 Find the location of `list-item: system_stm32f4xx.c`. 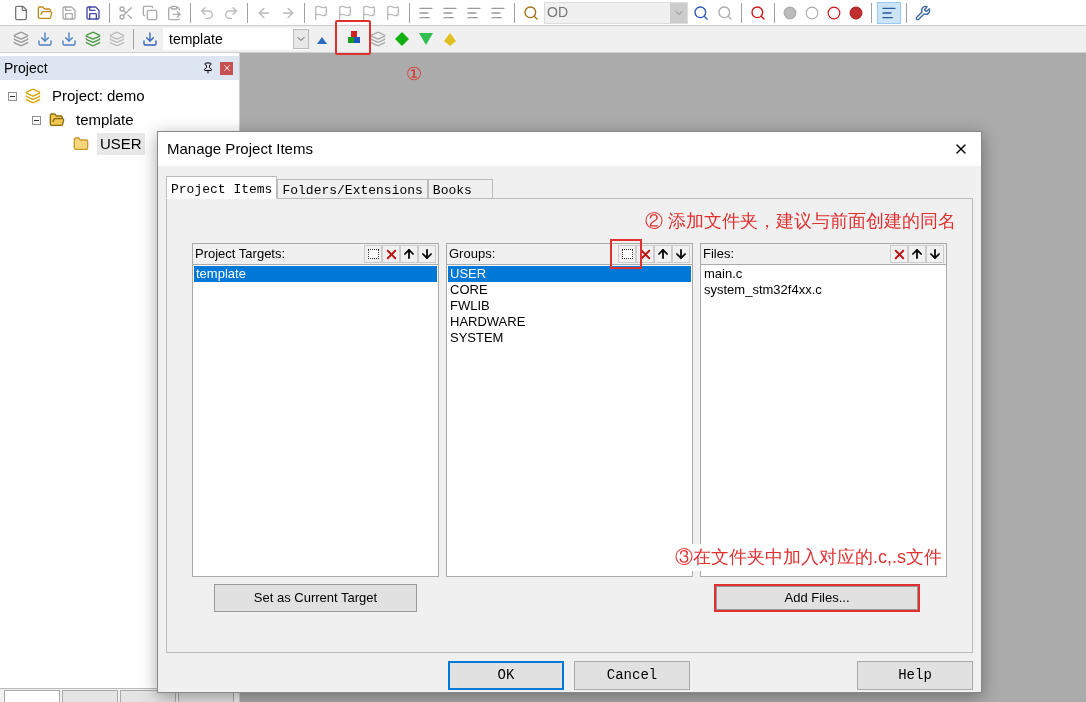

list-item: system_stm32f4xx.c is located at coordinates (823, 290).